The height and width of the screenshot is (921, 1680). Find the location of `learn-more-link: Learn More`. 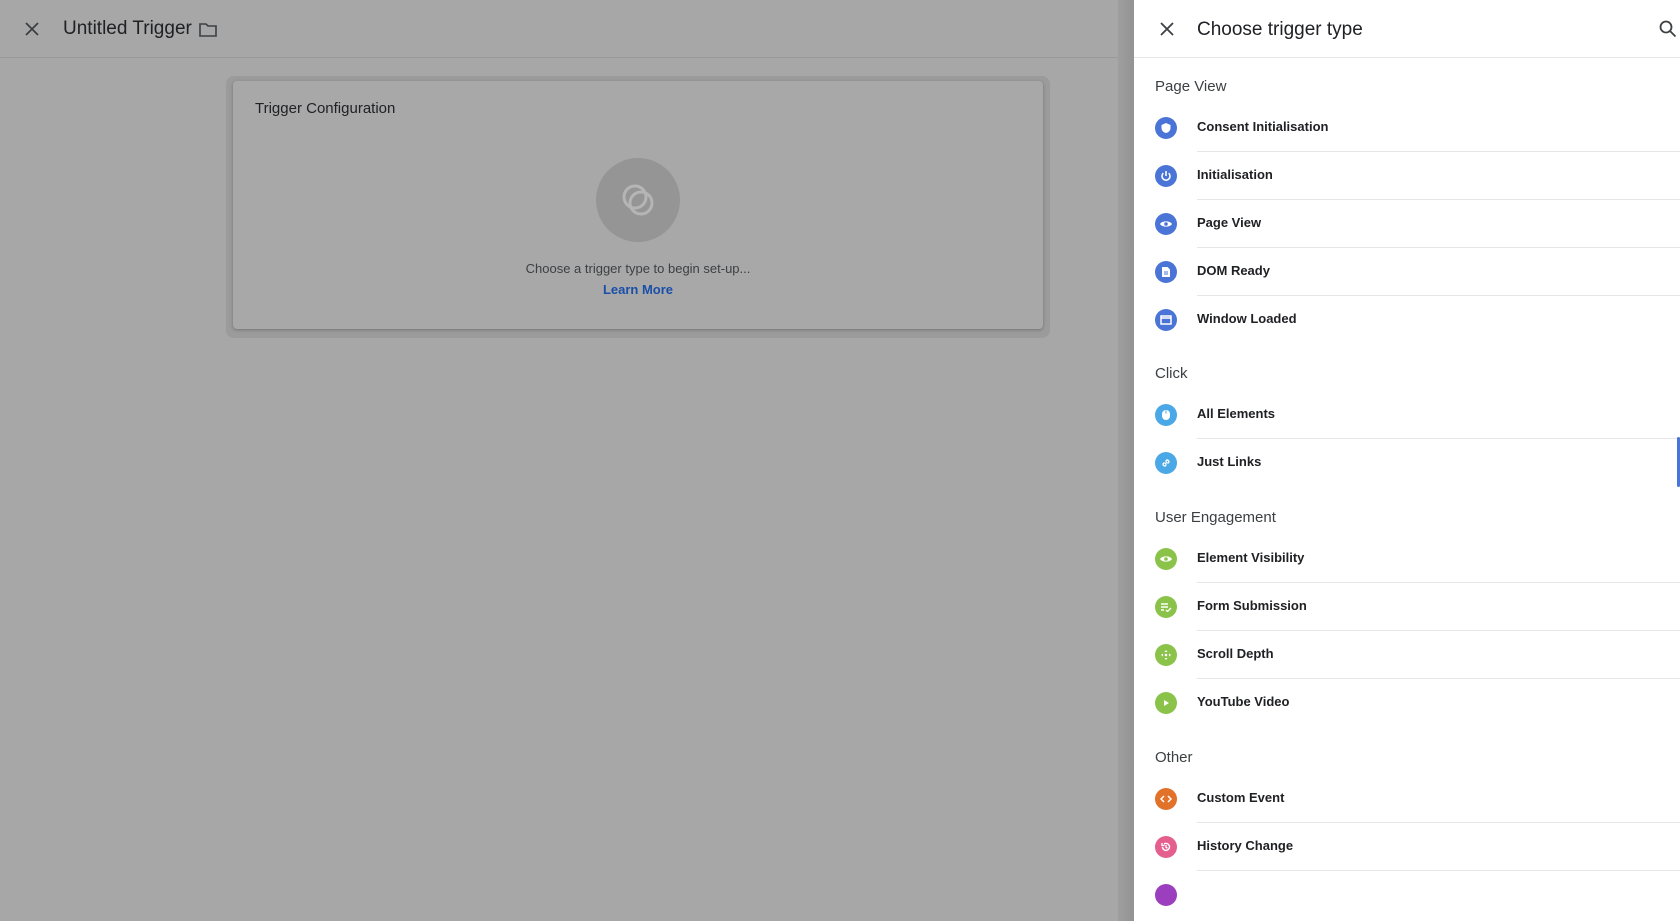

learn-more-link: Learn More is located at coordinates (638, 289).